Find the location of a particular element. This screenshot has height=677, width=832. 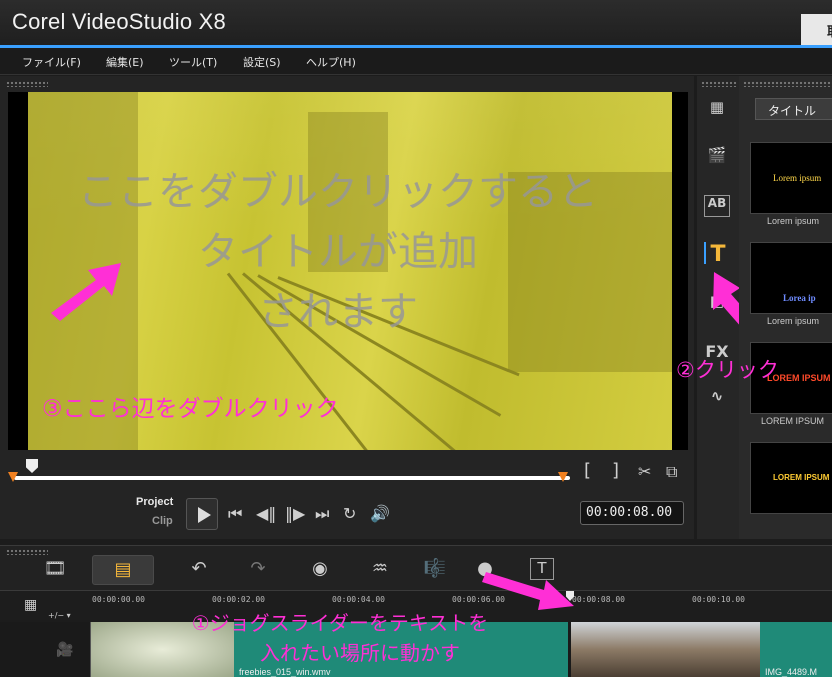

volume-icon: 🔊 is located at coordinates (380, 513).